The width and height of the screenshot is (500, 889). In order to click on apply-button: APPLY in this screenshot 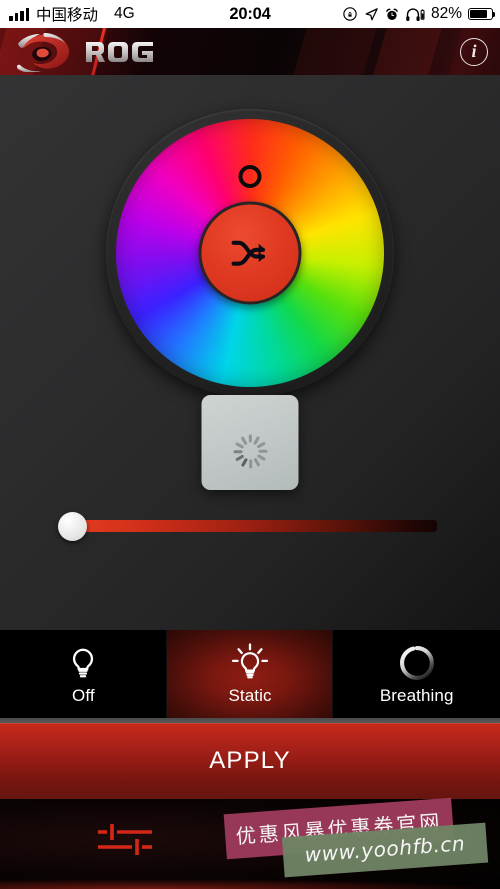, I will do `click(250, 761)`.